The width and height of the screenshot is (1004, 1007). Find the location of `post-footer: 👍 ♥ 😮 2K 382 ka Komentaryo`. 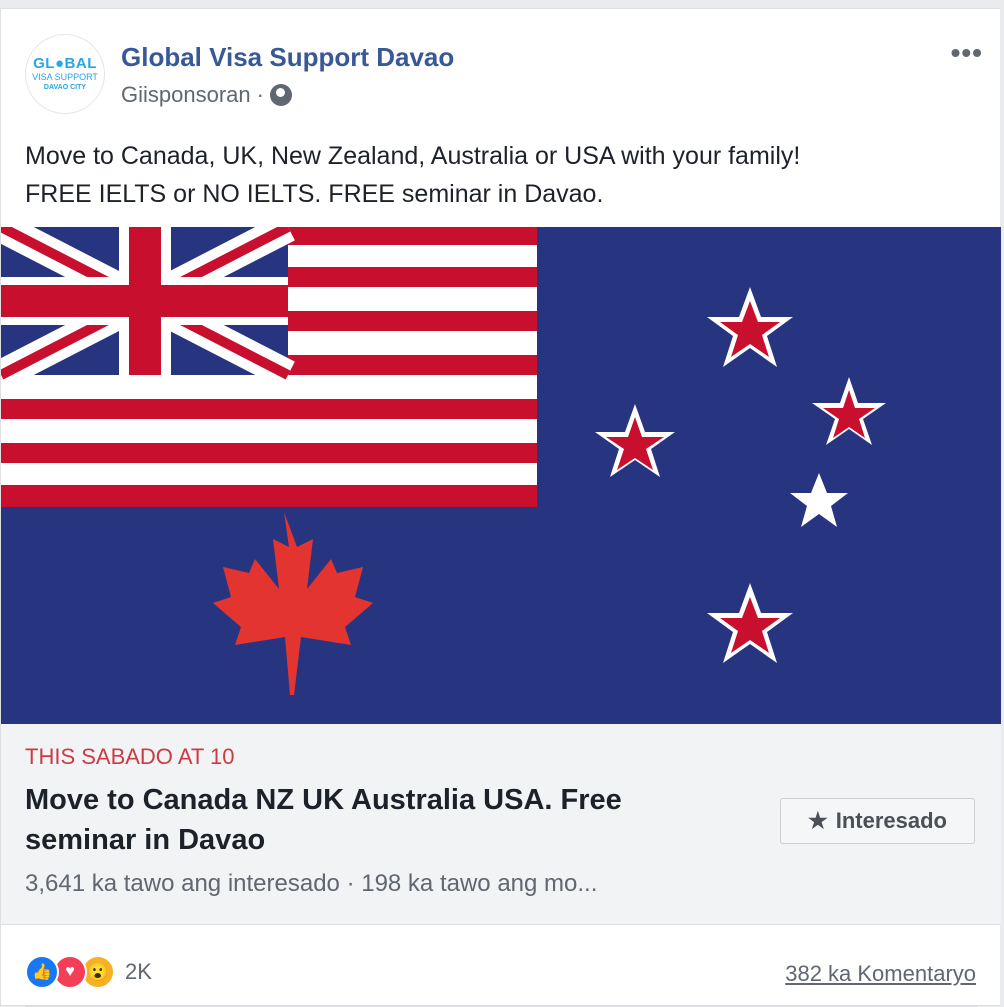

post-footer: 👍 ♥ 😮 2K 382 ka Komentaryo is located at coordinates (501, 968).